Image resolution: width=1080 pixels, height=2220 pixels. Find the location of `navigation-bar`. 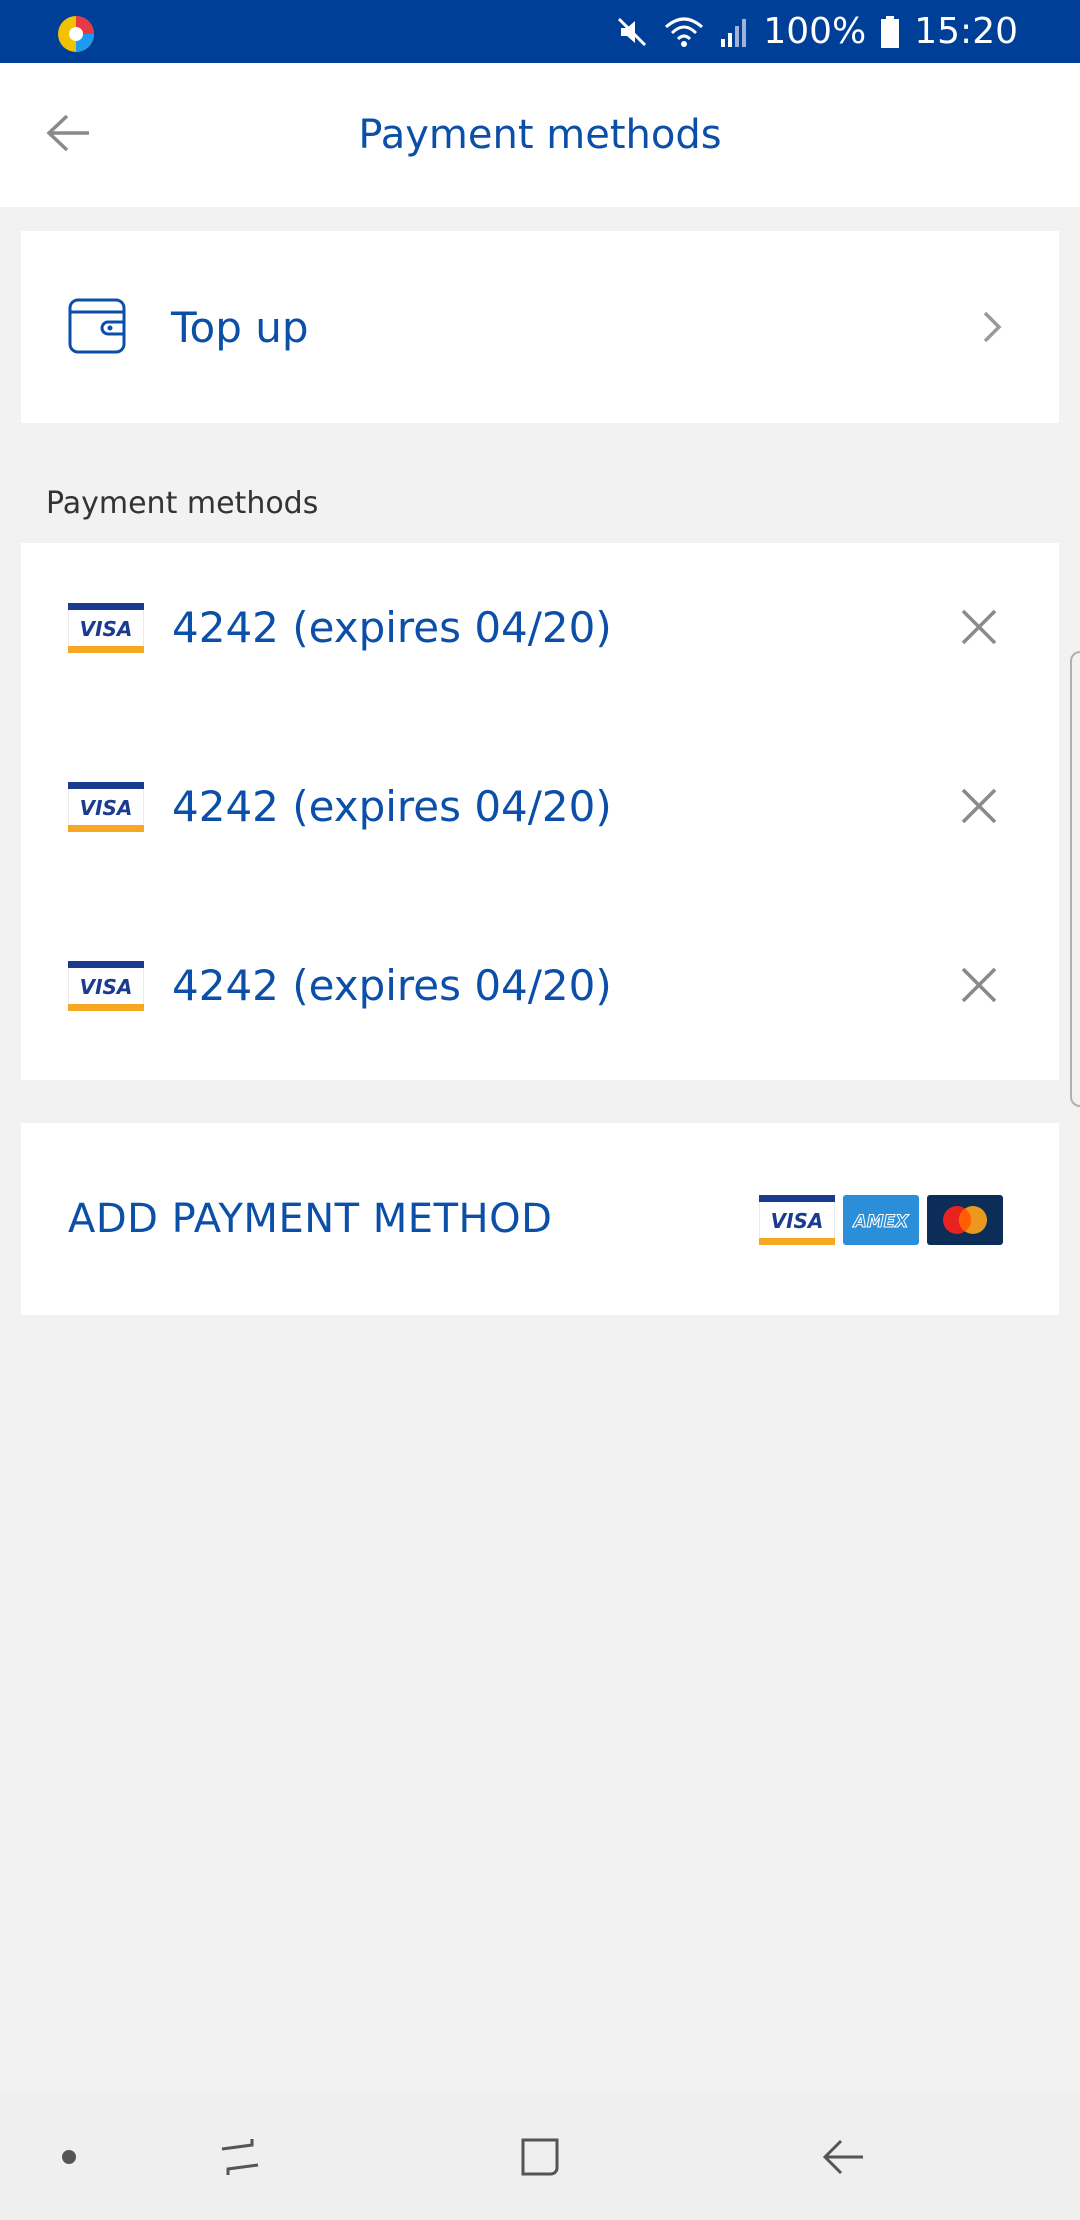

navigation-bar is located at coordinates (540, 2156).